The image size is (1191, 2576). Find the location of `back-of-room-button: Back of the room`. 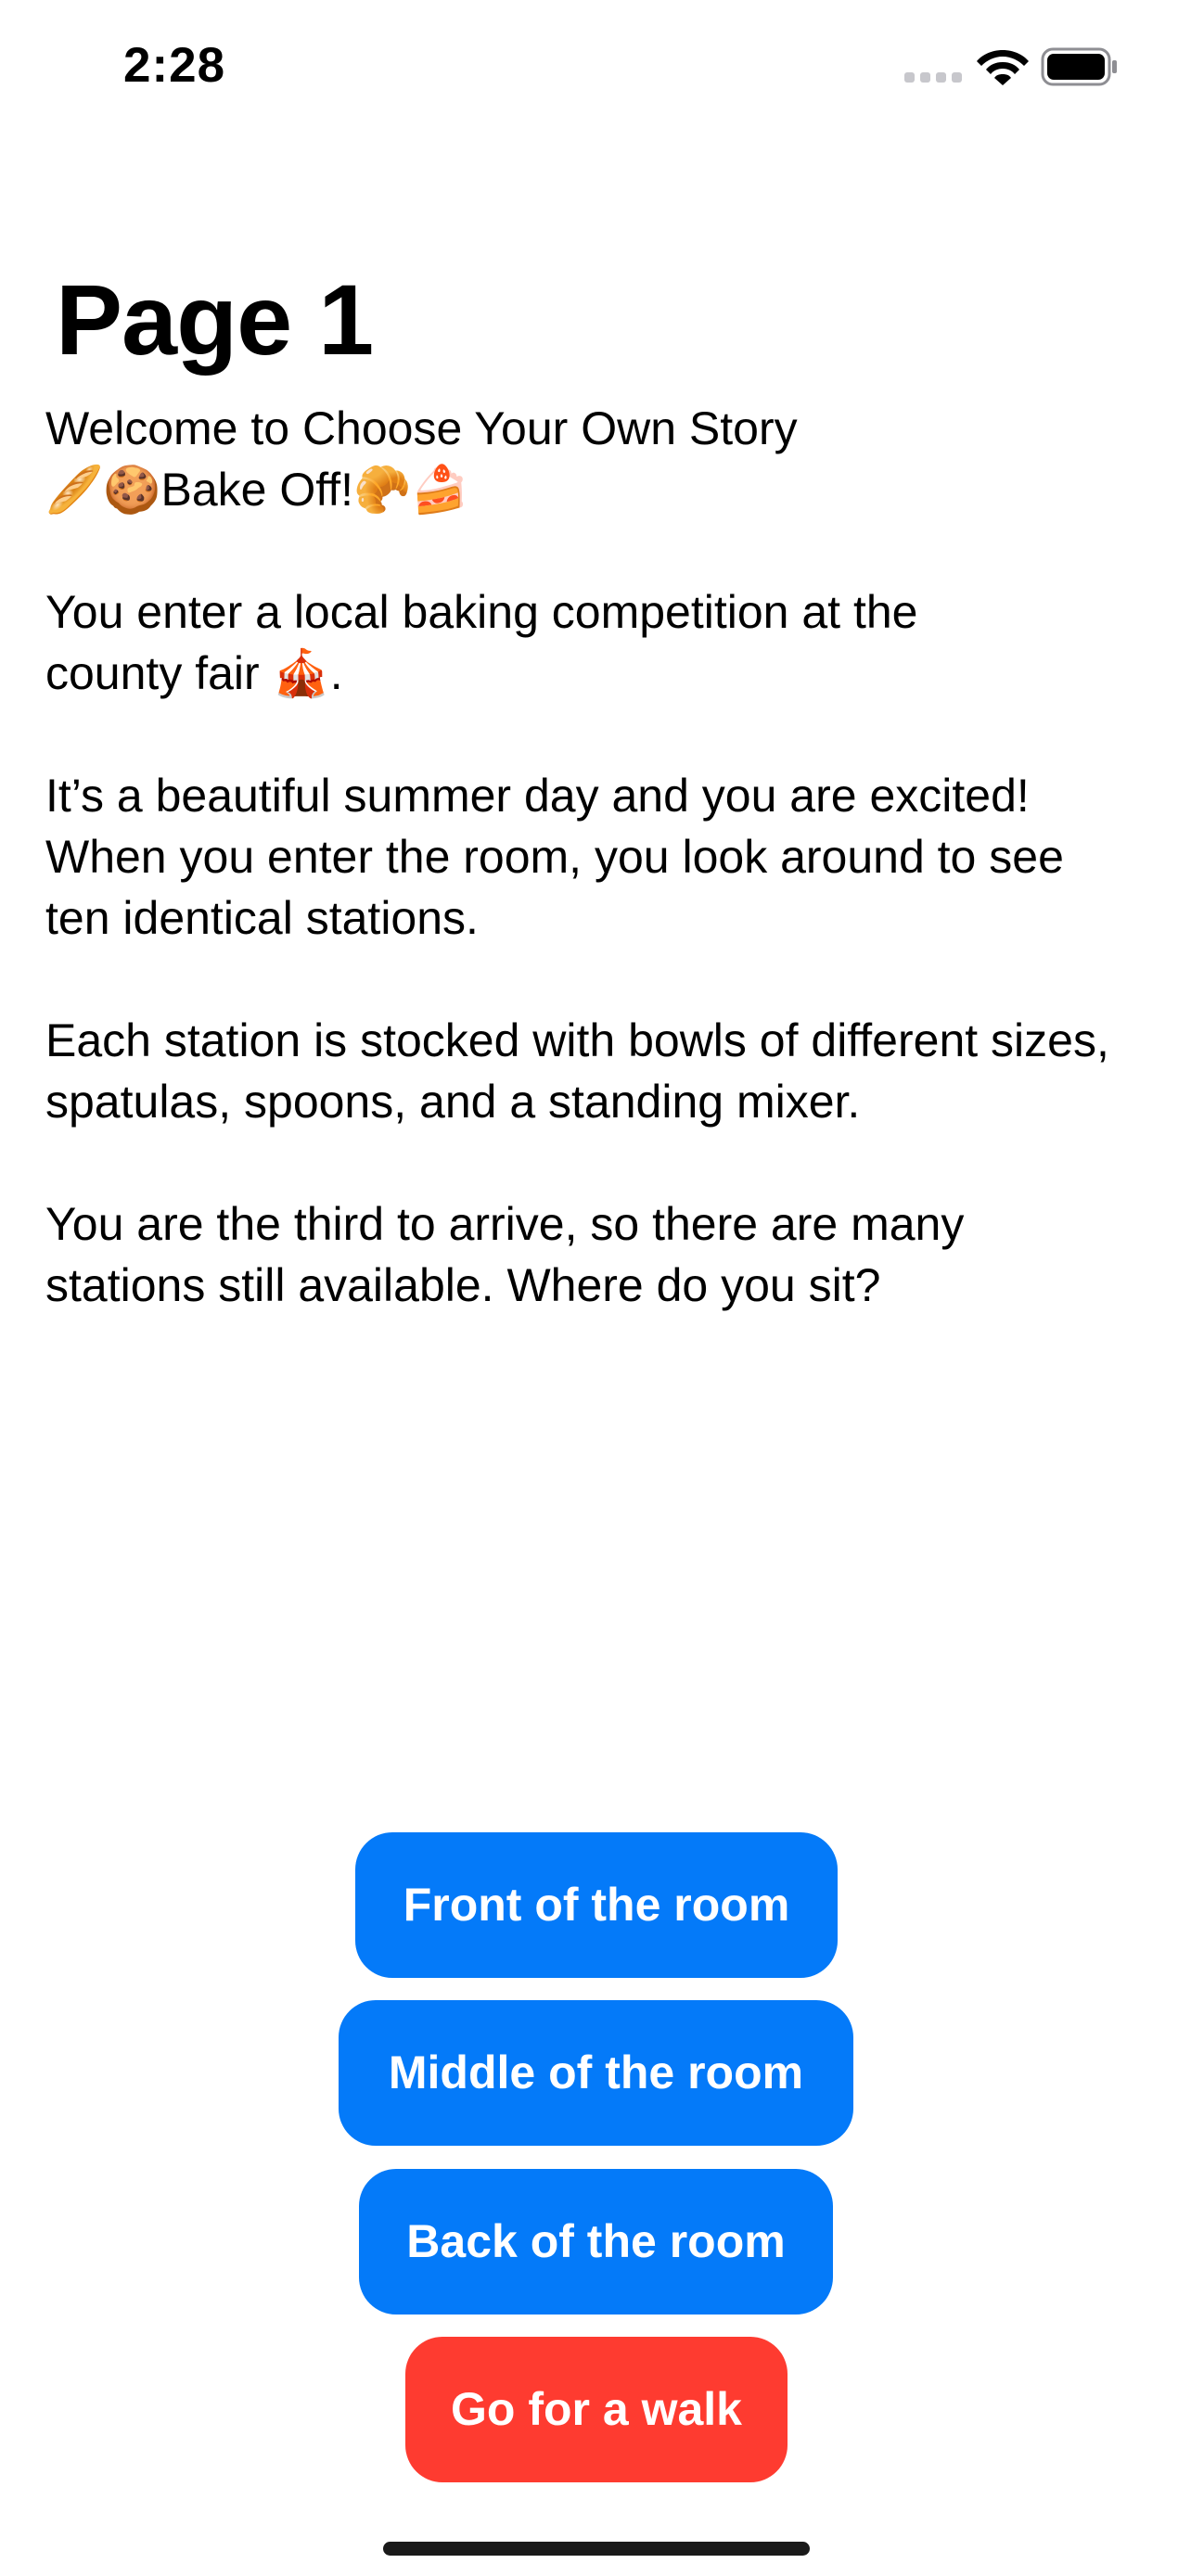

back-of-room-button: Back of the room is located at coordinates (596, 2242).